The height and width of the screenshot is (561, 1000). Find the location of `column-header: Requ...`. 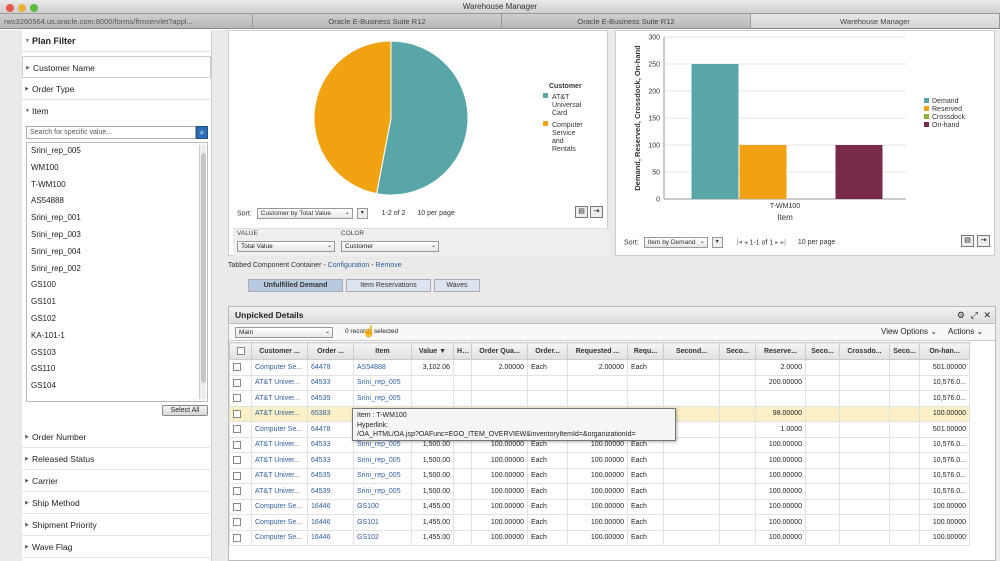

column-header: Requ... is located at coordinates (645, 351).